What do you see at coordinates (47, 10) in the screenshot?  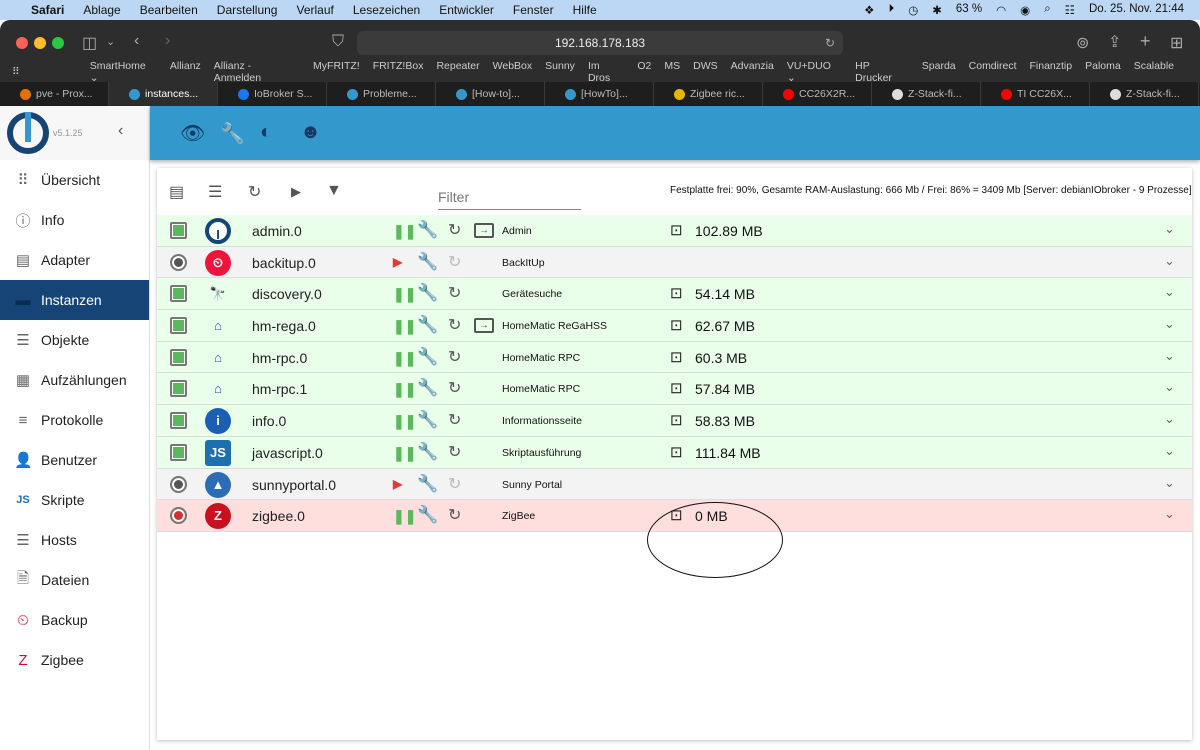 I see `menu-app: Safari` at bounding box center [47, 10].